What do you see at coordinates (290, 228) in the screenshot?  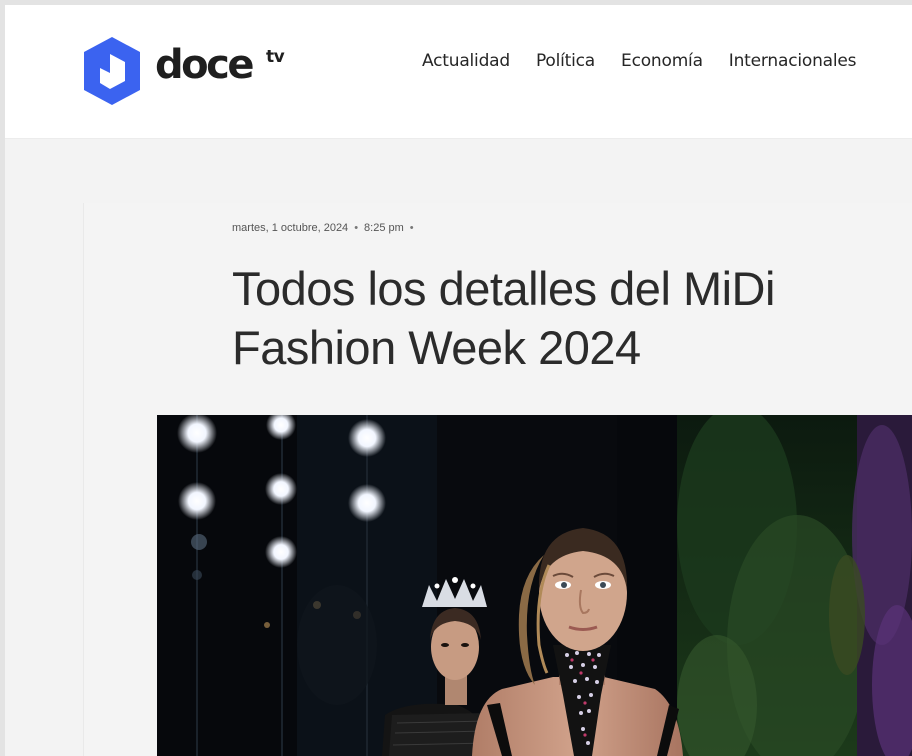 I see `article-date: martes, 1 octubre, 2024` at bounding box center [290, 228].